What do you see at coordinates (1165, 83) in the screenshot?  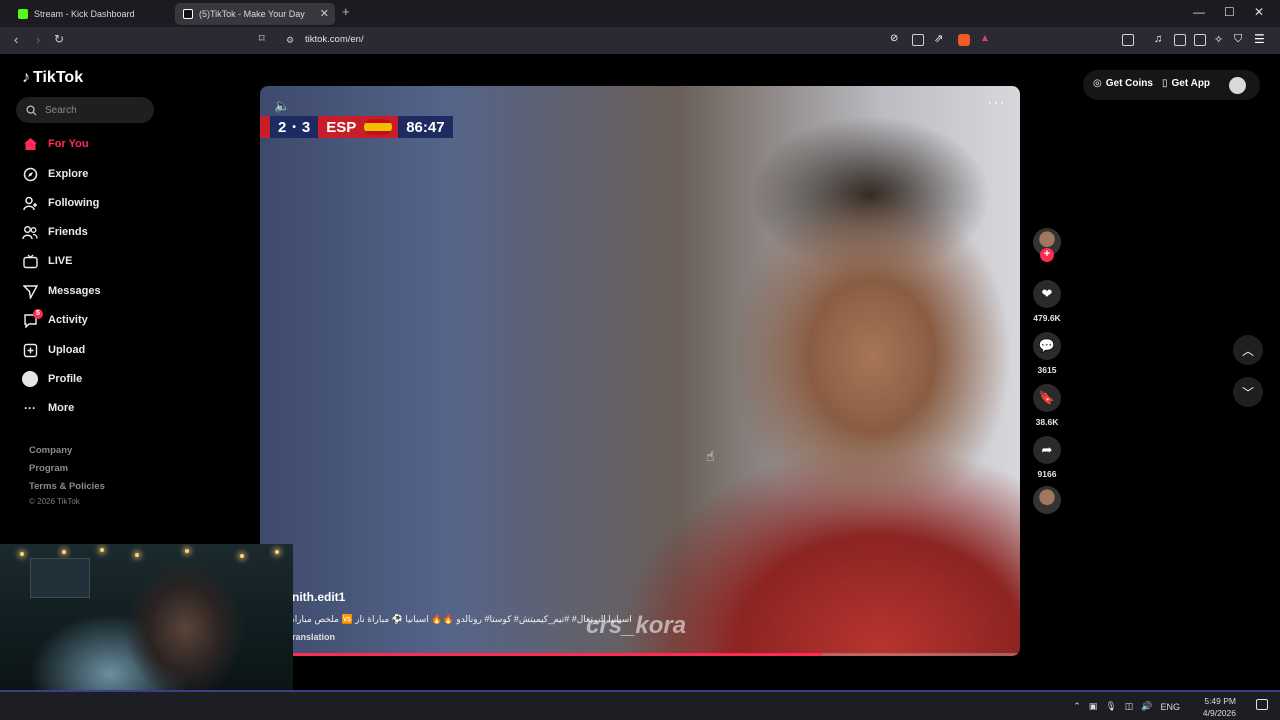 I see `phone-icon: ▯` at bounding box center [1165, 83].